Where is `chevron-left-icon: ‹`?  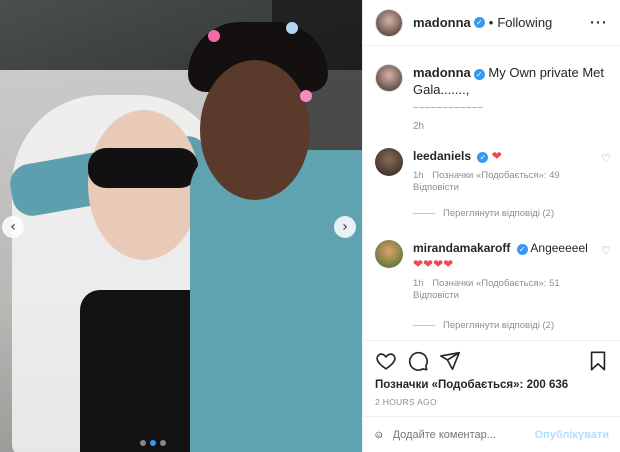 chevron-left-icon: ‹ is located at coordinates (13, 227).